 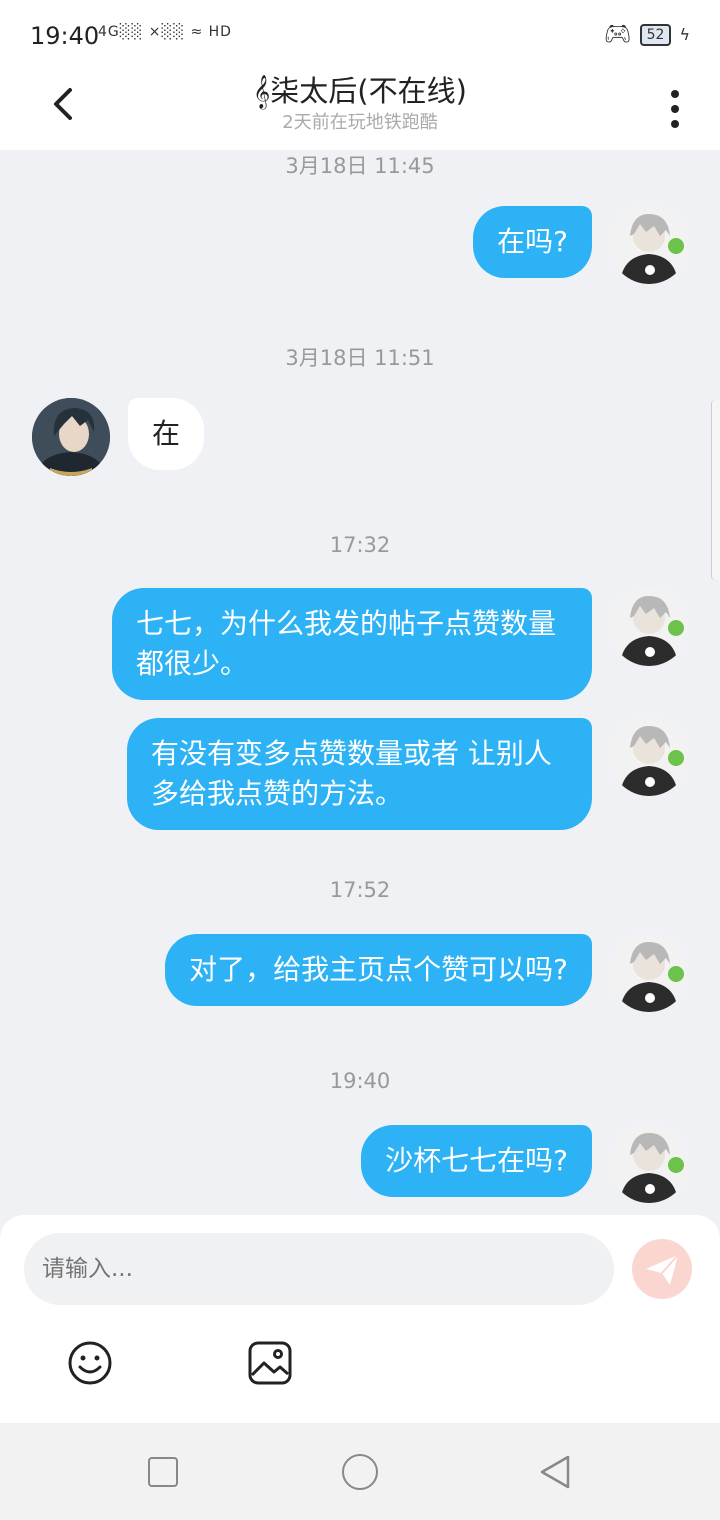 What do you see at coordinates (360, 890) in the screenshot?
I see `timestamp: 17:52` at bounding box center [360, 890].